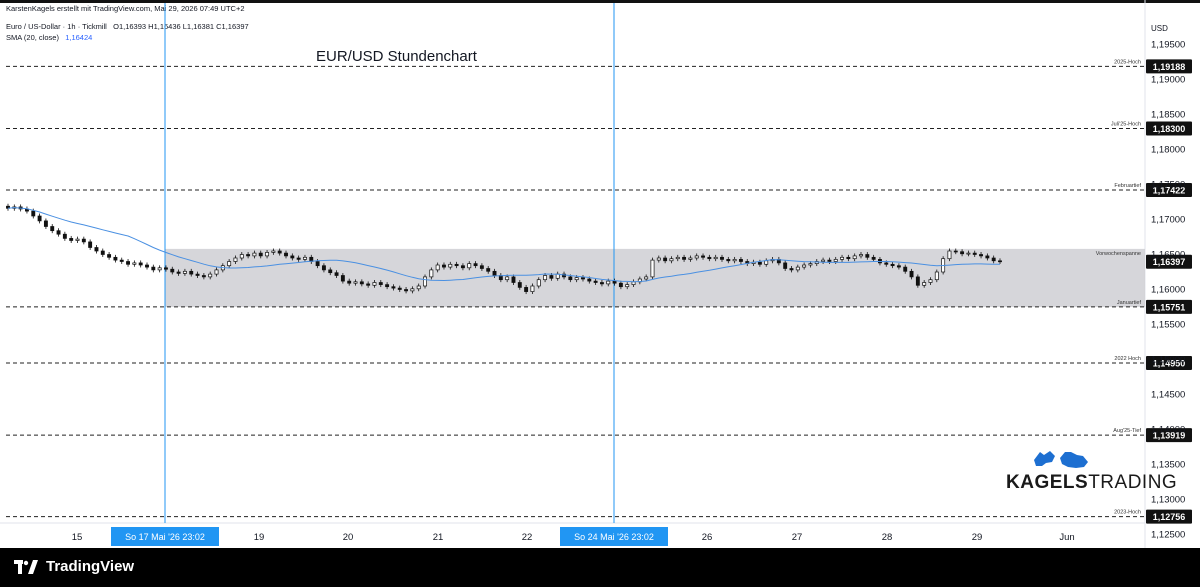 Image resolution: width=1200 pixels, height=587 pixels. Describe the element at coordinates (1168, 80) in the screenshot. I see `y-tick-label: 1,19000` at that location.